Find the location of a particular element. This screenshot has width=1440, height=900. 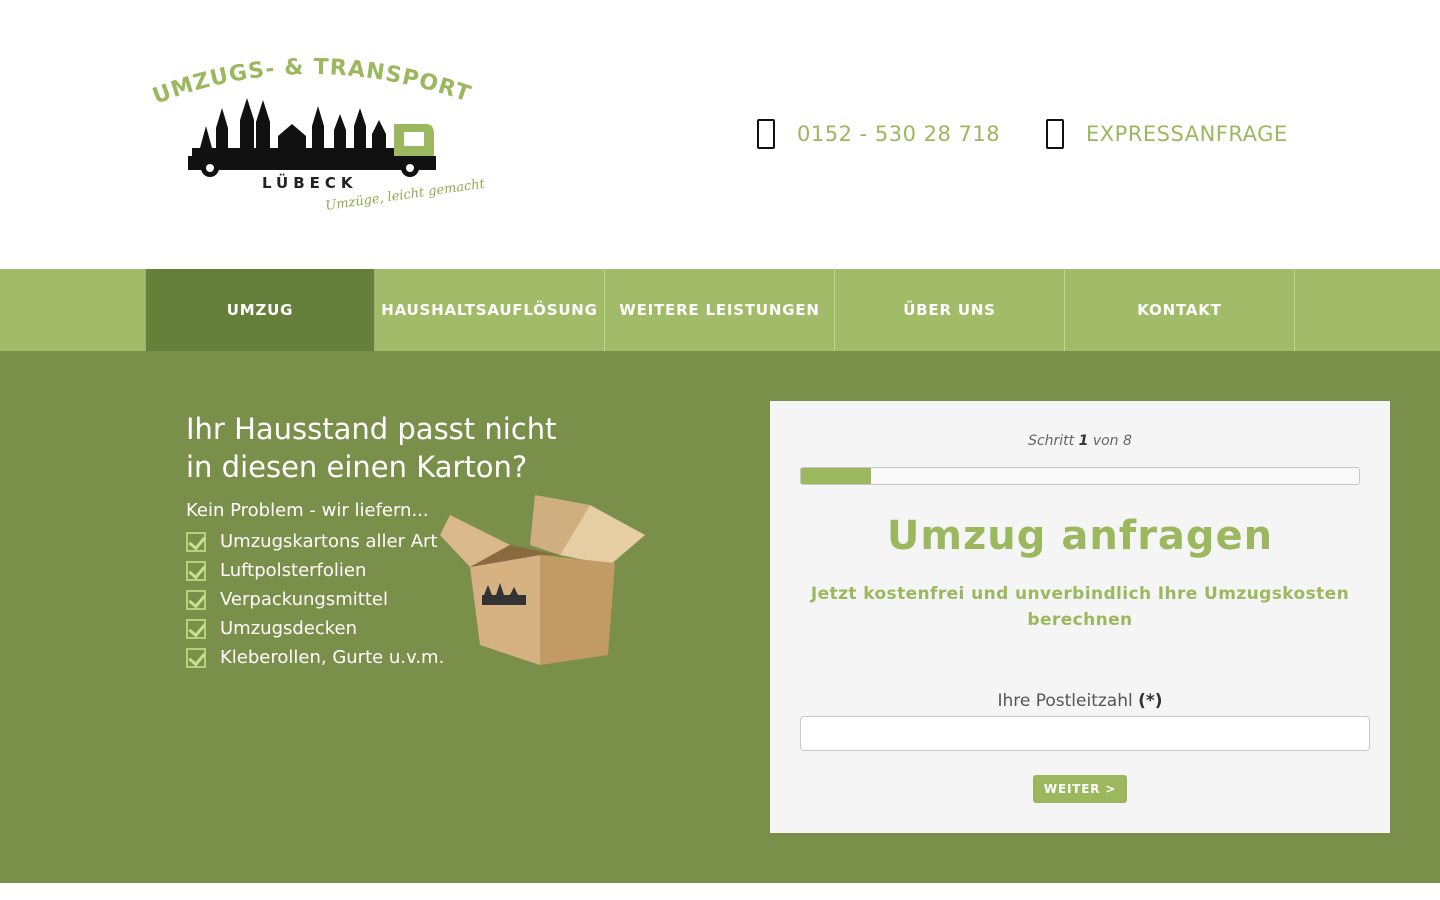

nav-item-weitere-leistungen: WEITERE LEISTUNGEN is located at coordinates (720, 310).